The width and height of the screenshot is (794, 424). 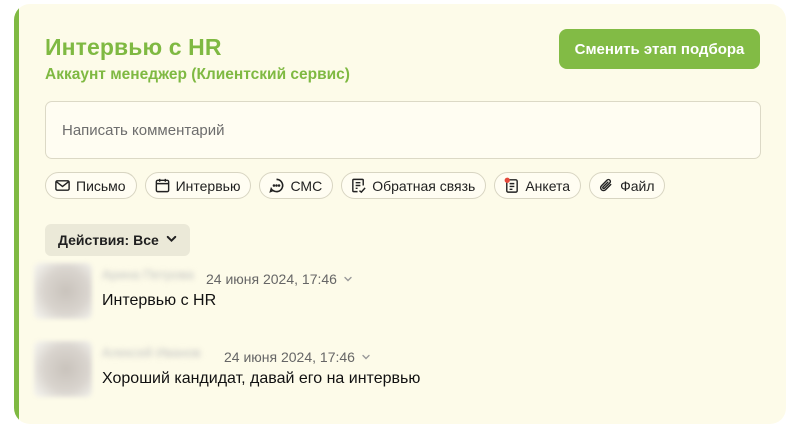 I want to click on entry-author: Алексей Иванов, so click(x=157, y=353).